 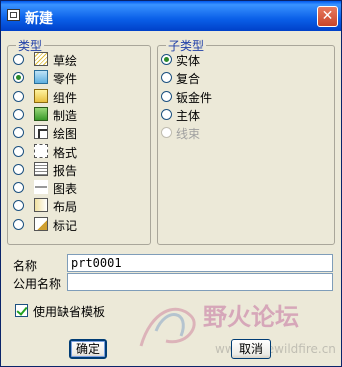 I want to click on common-name-input, so click(x=200, y=282).